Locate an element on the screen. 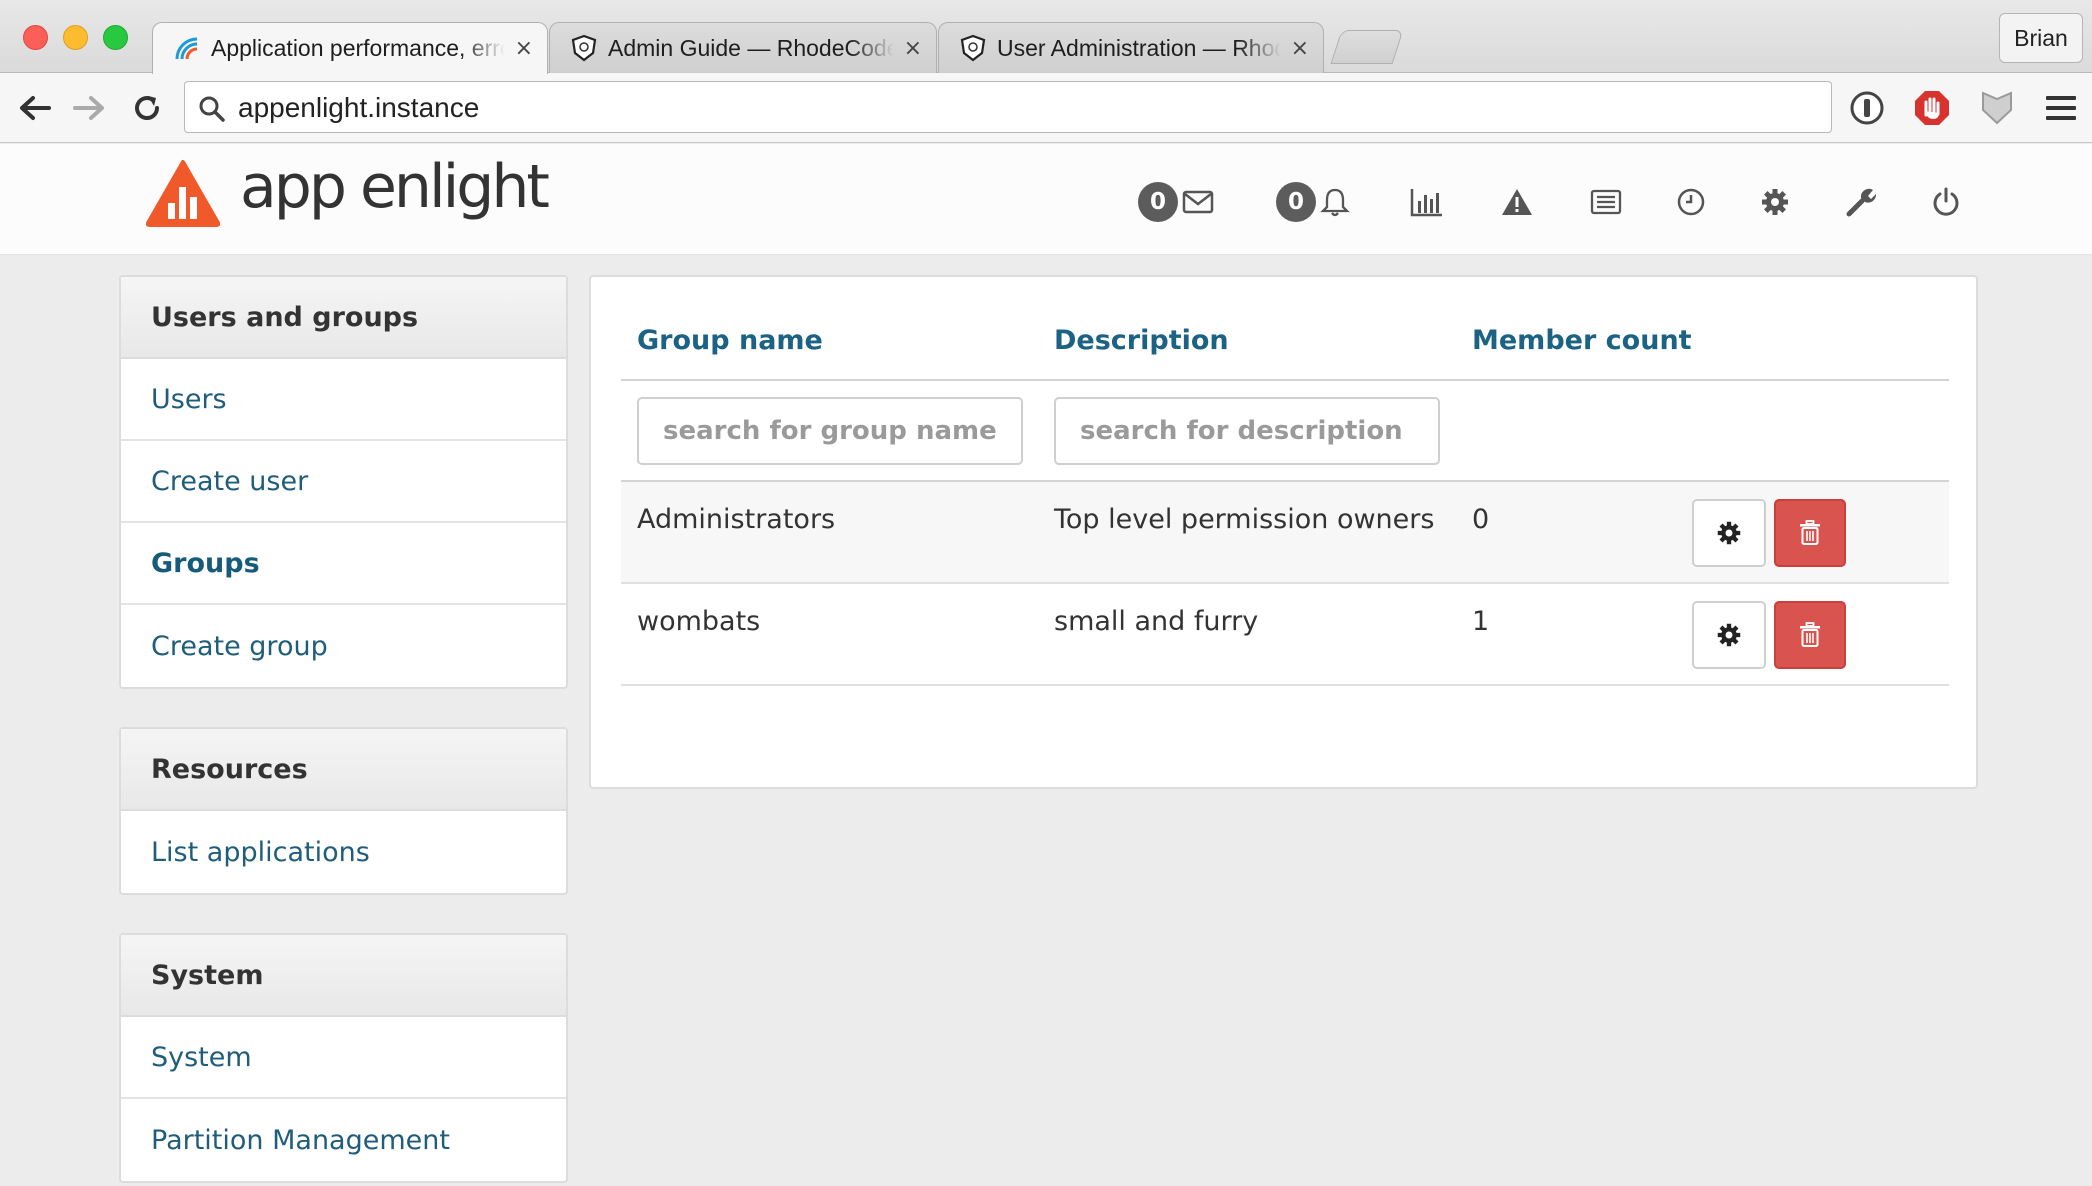  keyhole-icon is located at coordinates (1867, 108).